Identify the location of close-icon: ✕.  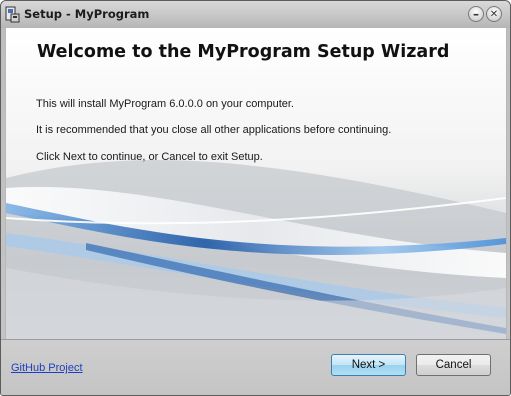
(494, 14).